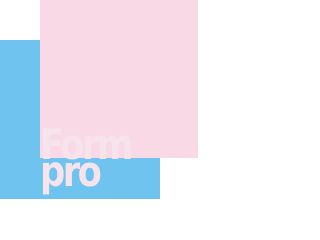 The width and height of the screenshot is (320, 240). I want to click on logo-text-pro: pro, so click(71, 171).